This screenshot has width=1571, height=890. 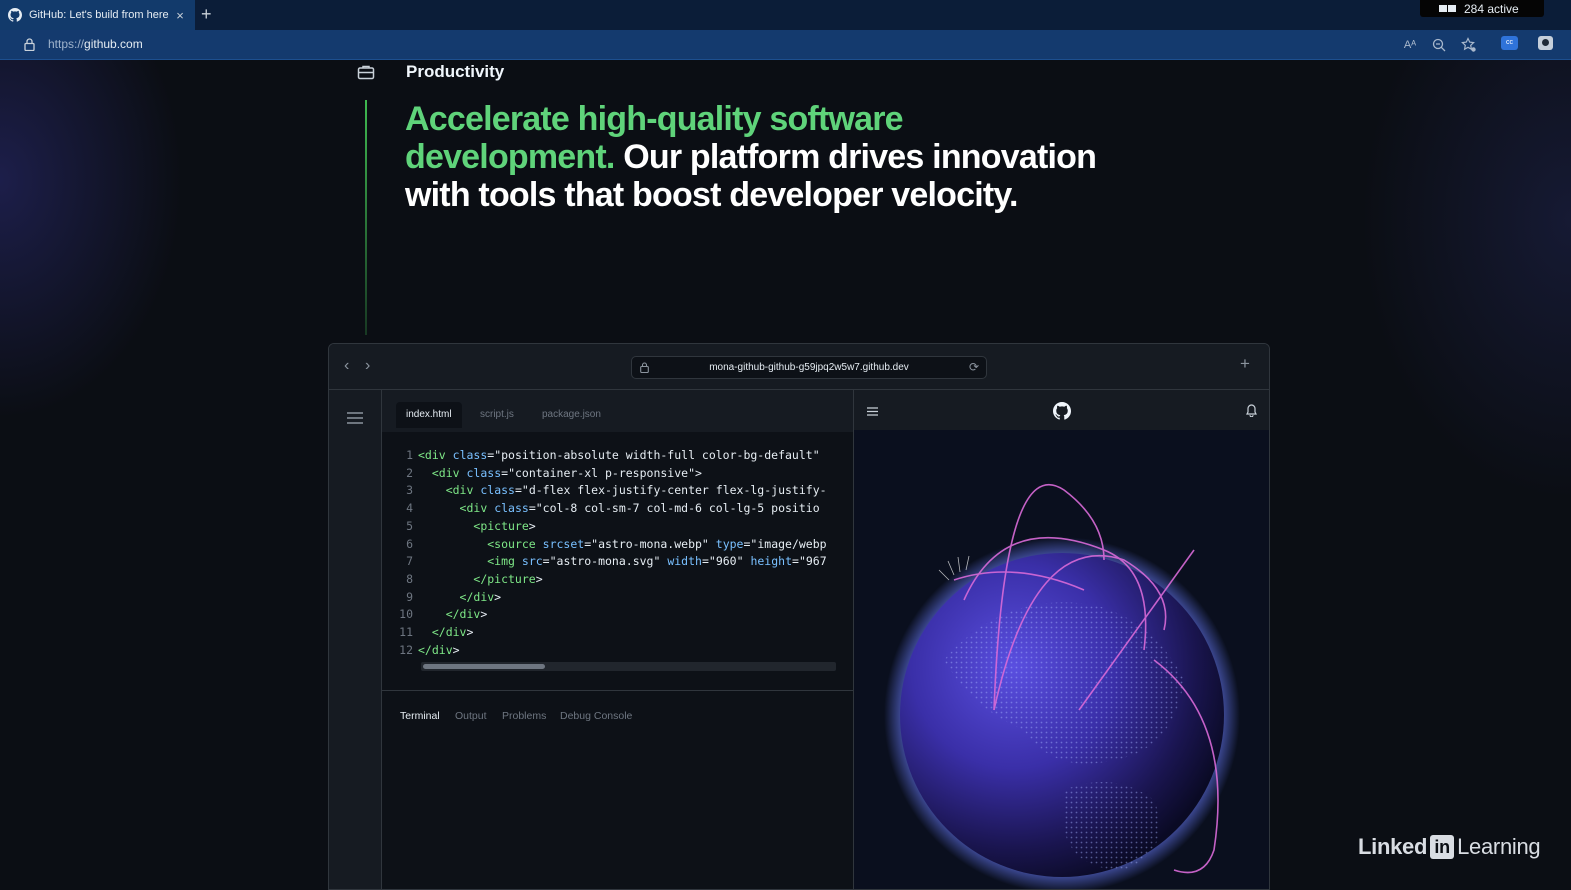 What do you see at coordinates (406, 614) in the screenshot?
I see `line-number: 10` at bounding box center [406, 614].